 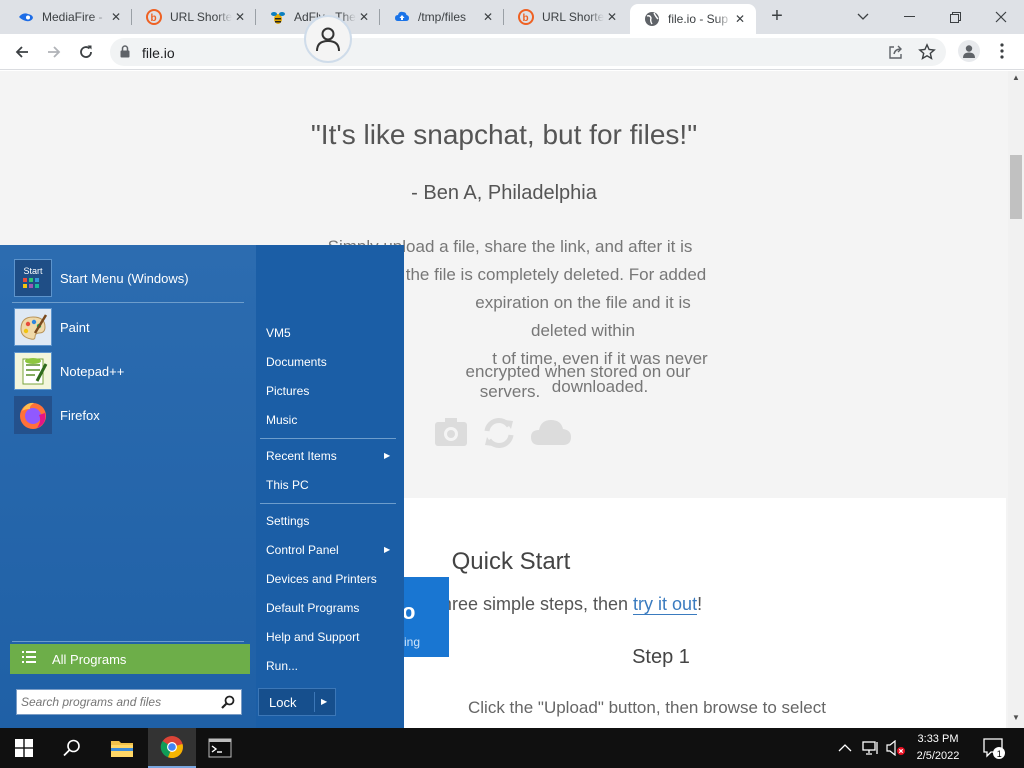 What do you see at coordinates (57, 415) in the screenshot?
I see `program-firefox: Firefox` at bounding box center [57, 415].